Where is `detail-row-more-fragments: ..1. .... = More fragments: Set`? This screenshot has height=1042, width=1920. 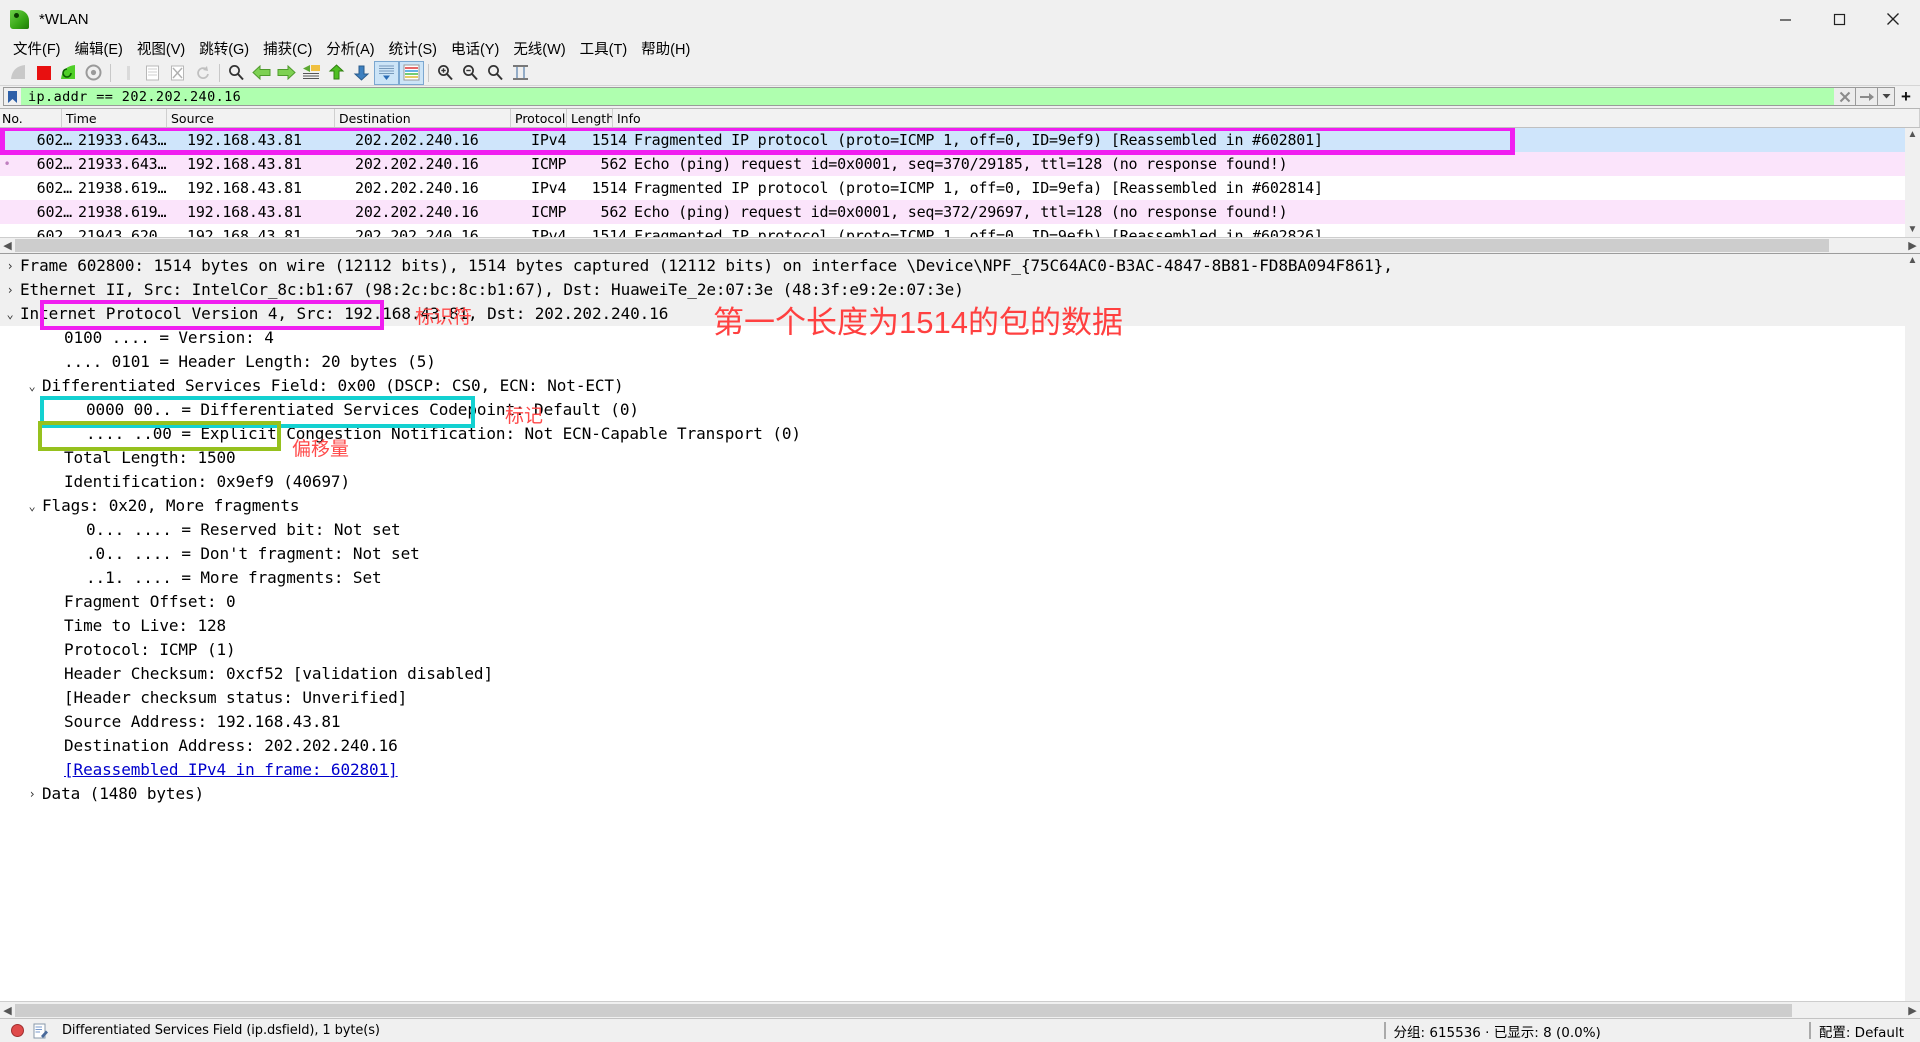 detail-row-more-fragments: ..1. .... = More fragments: Set is located at coordinates (960, 578).